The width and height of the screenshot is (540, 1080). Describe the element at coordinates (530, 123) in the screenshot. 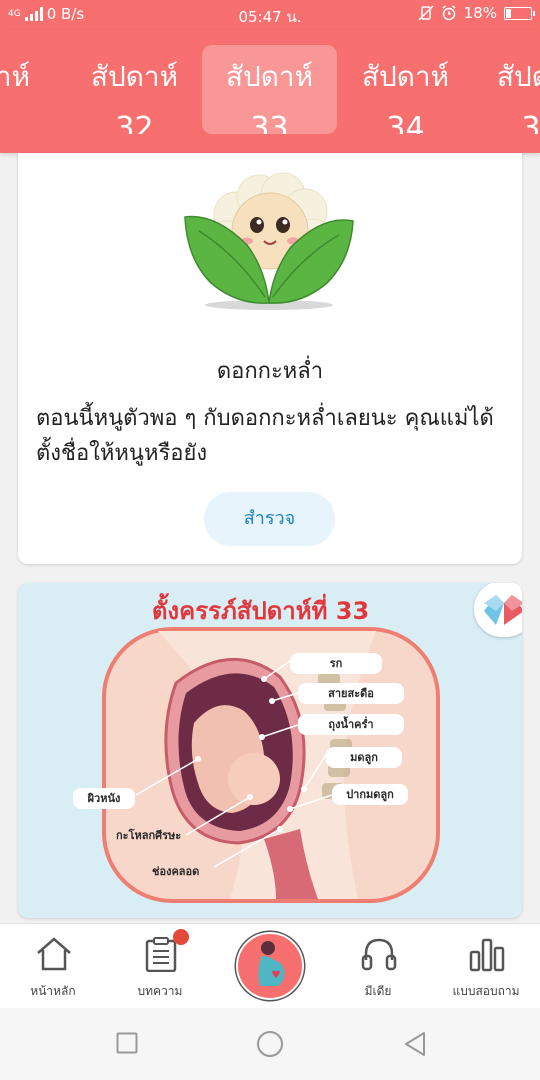

I see `week-tab-number: 35` at that location.